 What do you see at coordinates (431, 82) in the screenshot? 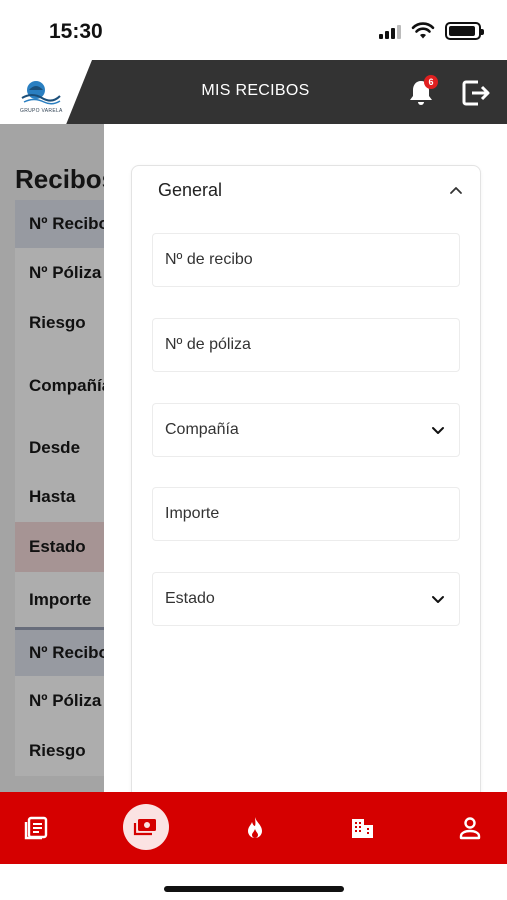
I see `notification-badge: 6` at bounding box center [431, 82].